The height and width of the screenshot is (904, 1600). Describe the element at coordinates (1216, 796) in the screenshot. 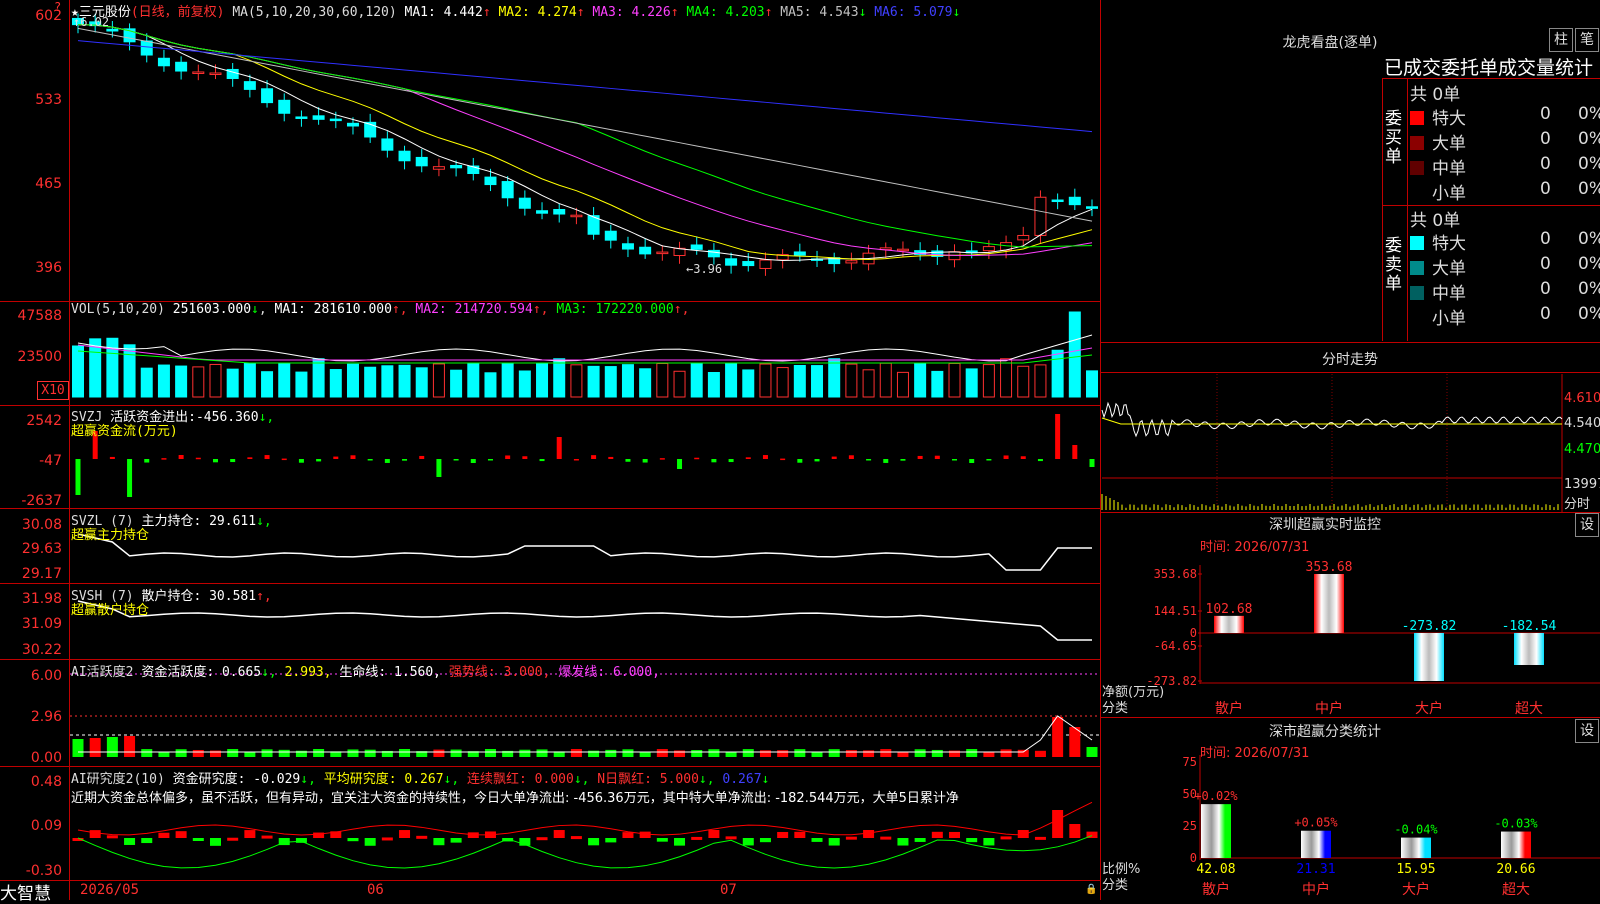

I see `category-change-label: +0.02%` at that location.